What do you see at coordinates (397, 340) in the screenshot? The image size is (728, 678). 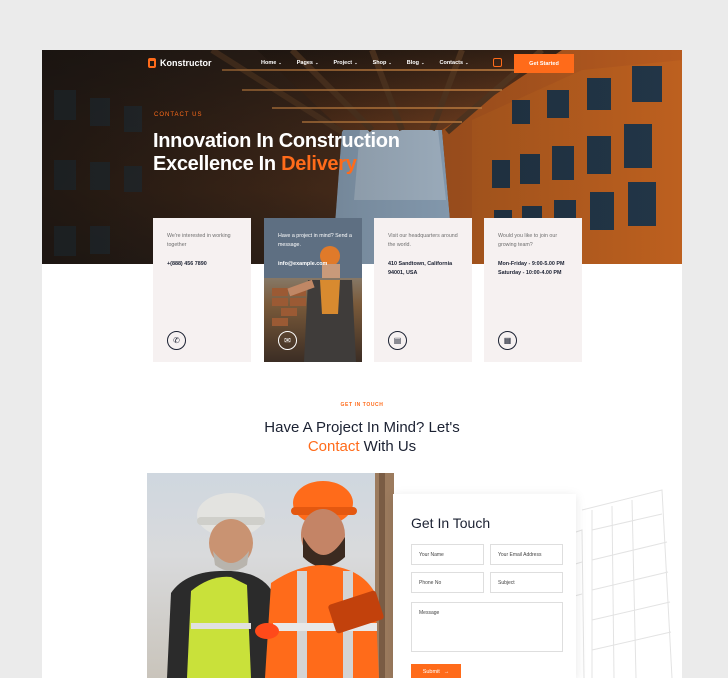 I see `building-icon: ▤` at bounding box center [397, 340].